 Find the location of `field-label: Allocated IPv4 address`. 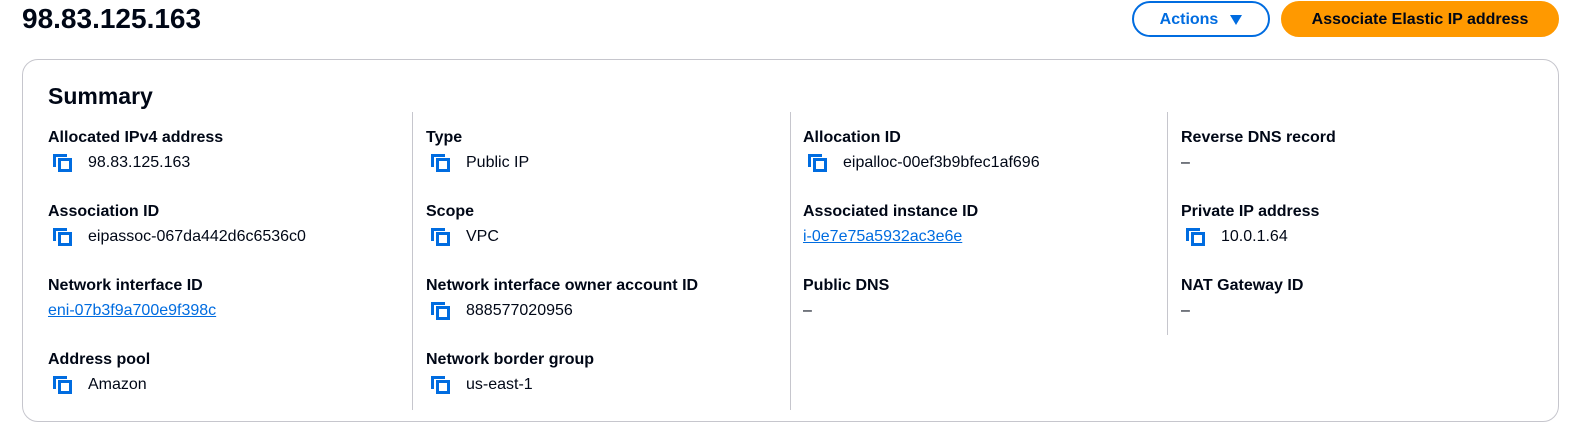

field-label: Allocated IPv4 address is located at coordinates (136, 137).